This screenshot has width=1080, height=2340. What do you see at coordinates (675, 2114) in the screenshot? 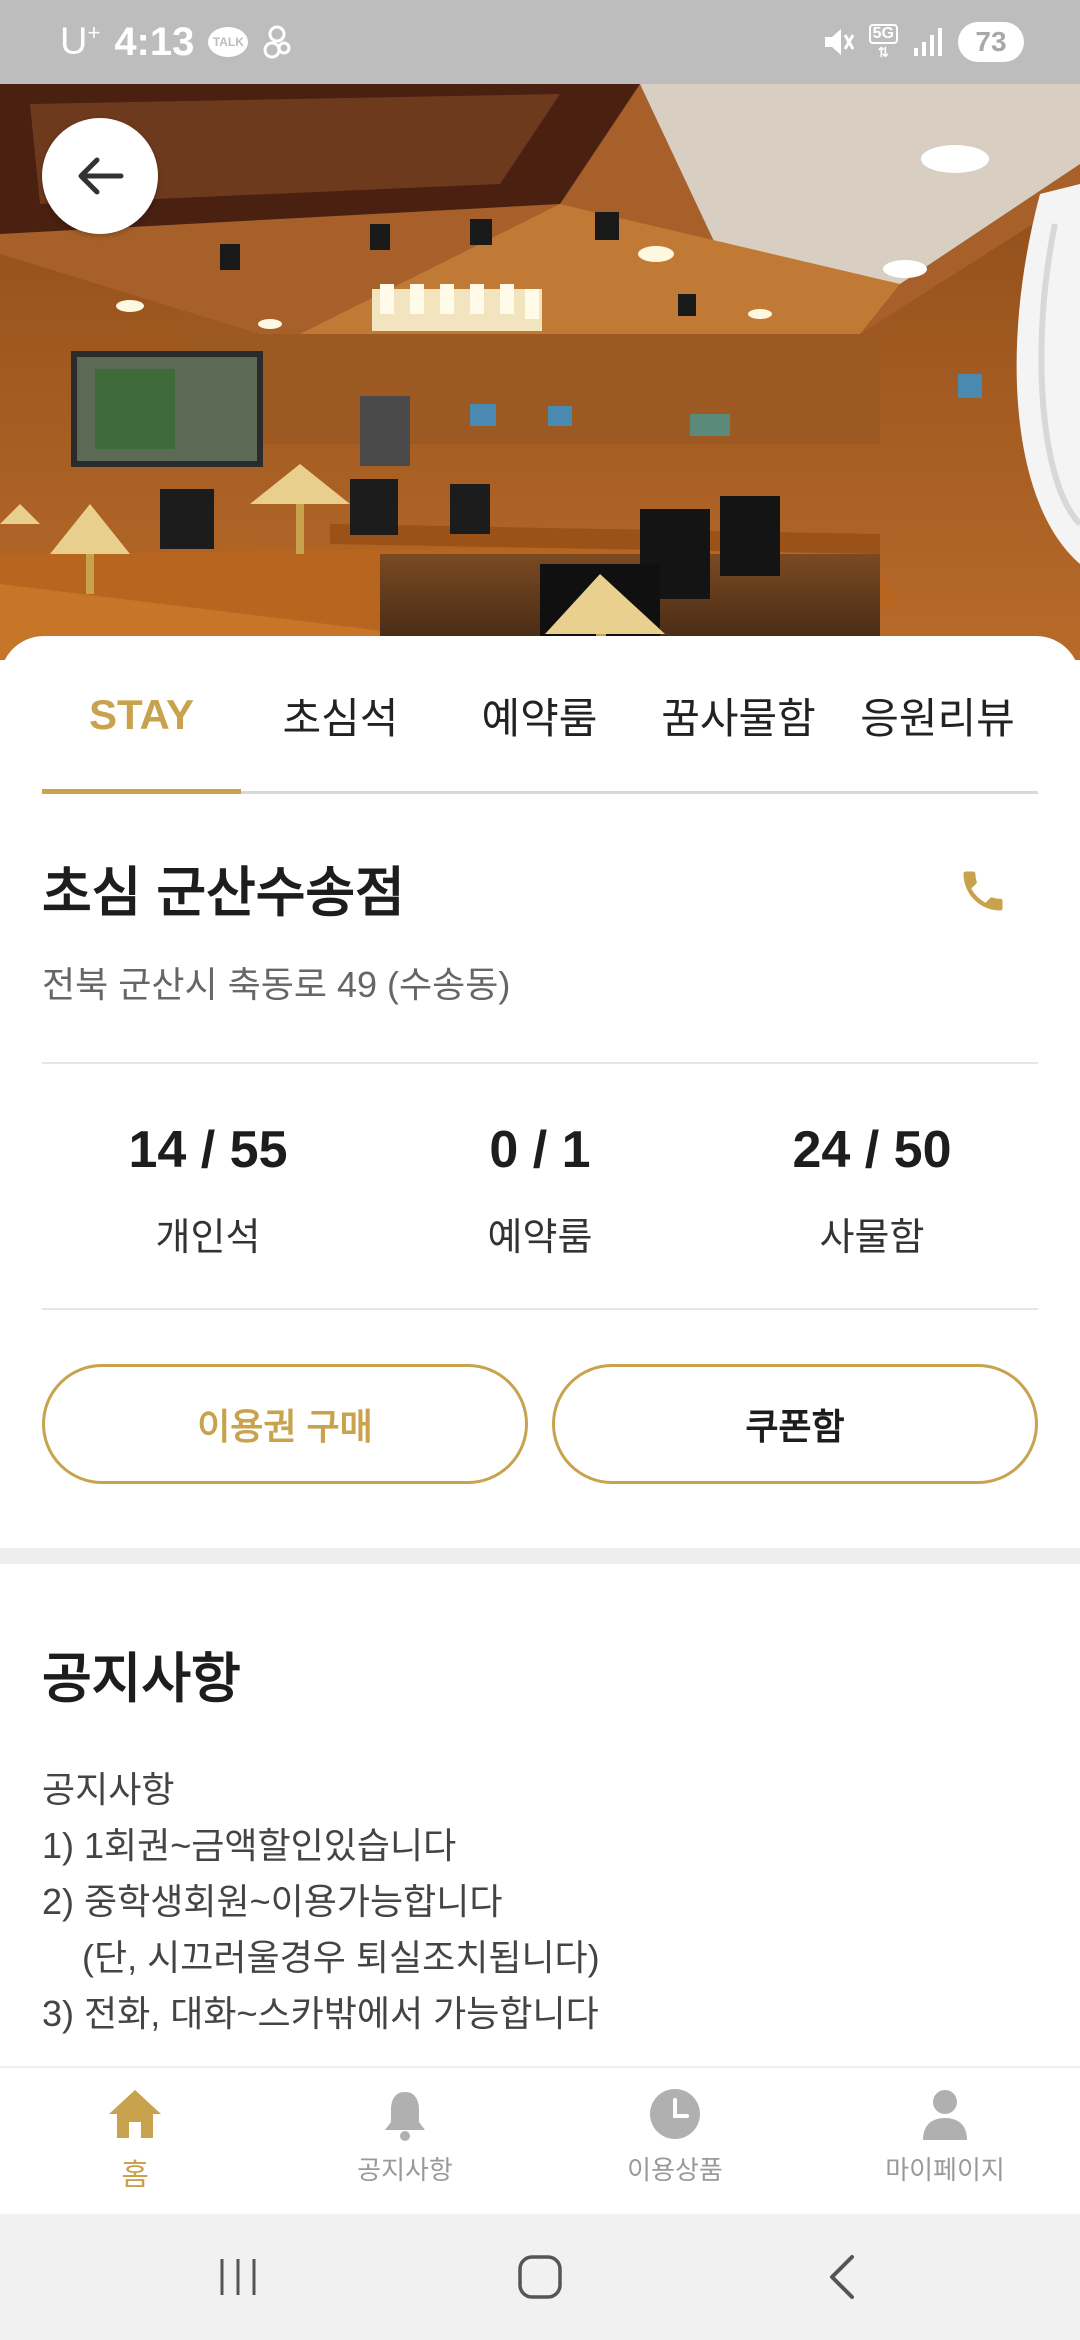
I see `clock-icon` at bounding box center [675, 2114].